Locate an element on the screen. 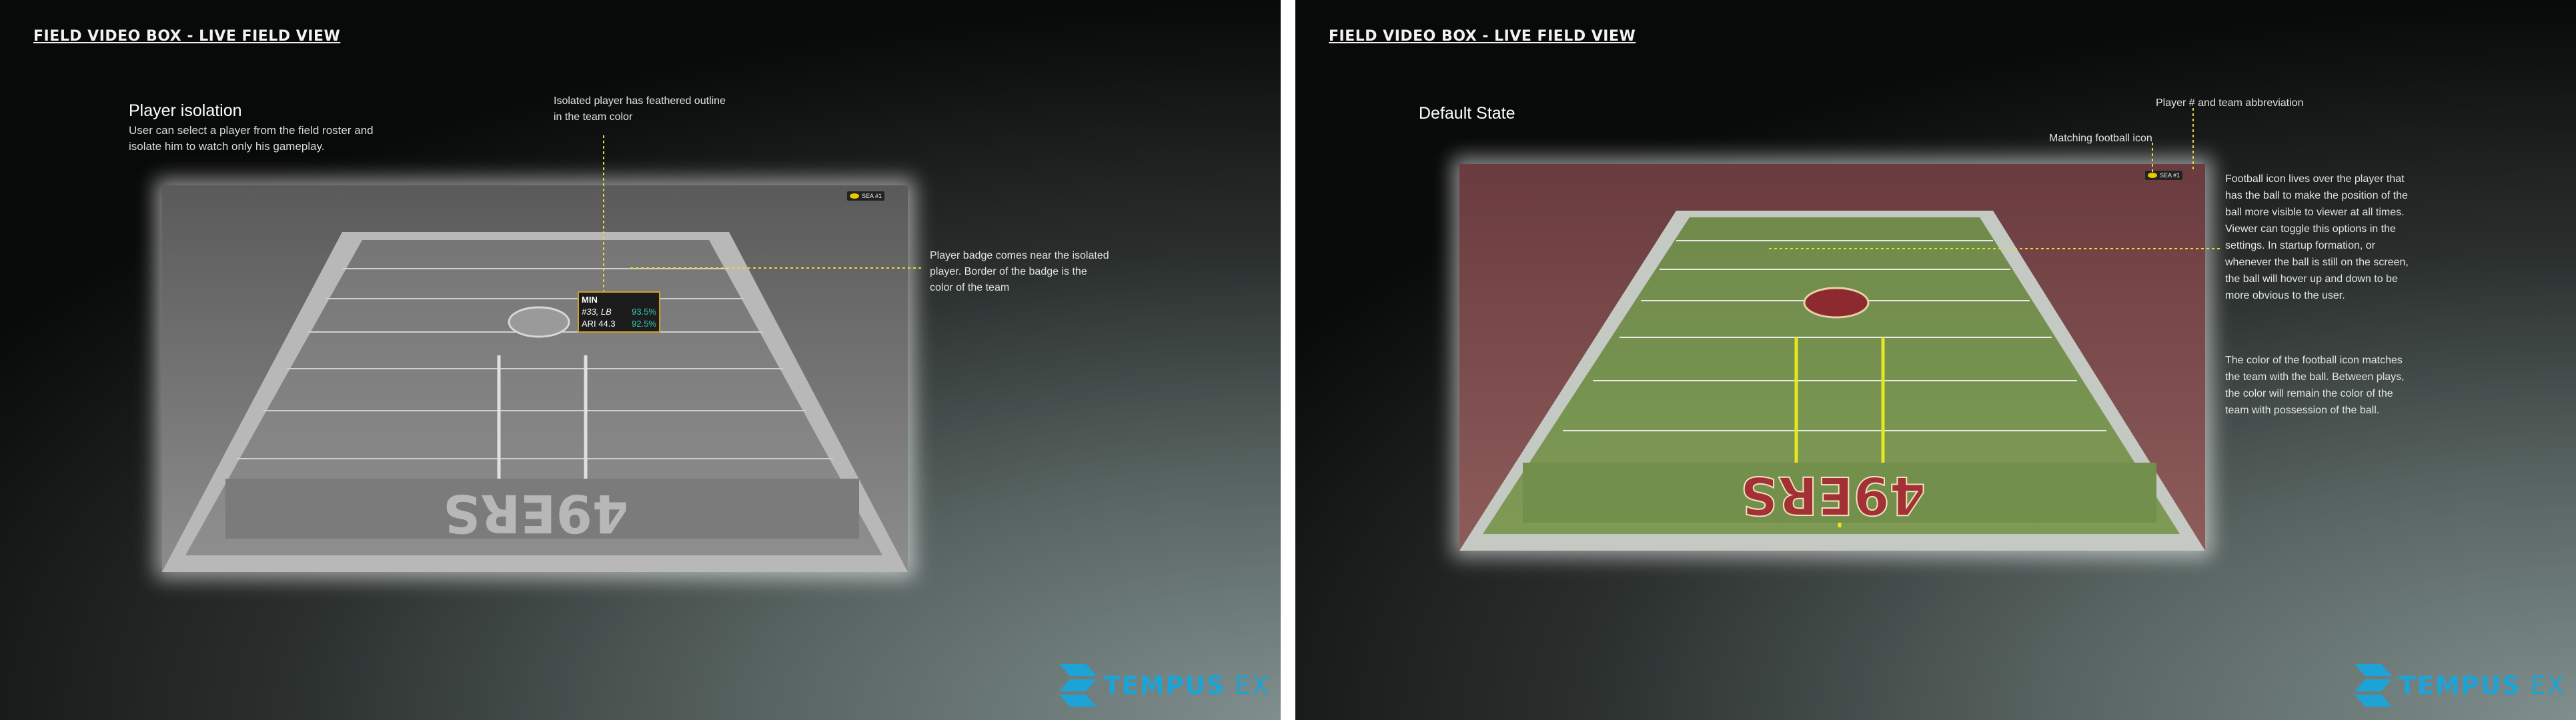 The height and width of the screenshot is (720, 2576). badge-score-pct: 92.5% is located at coordinates (644, 324).